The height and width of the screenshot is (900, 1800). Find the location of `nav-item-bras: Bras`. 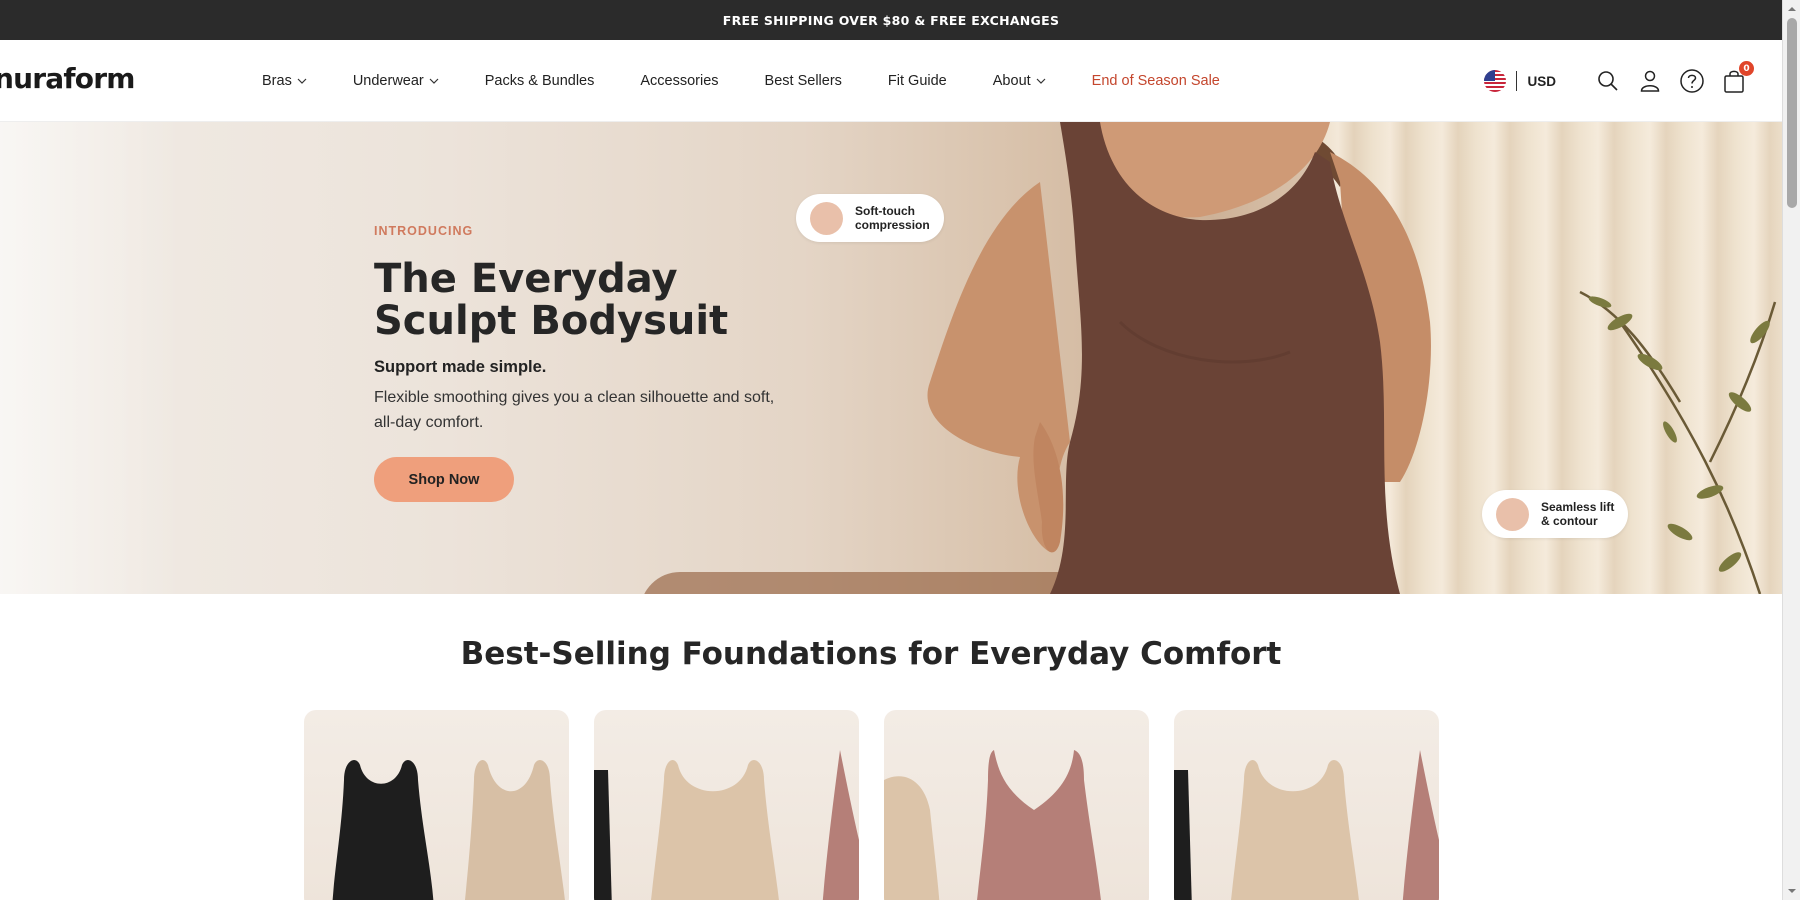

nav-item-bras: Bras is located at coordinates (284, 81).